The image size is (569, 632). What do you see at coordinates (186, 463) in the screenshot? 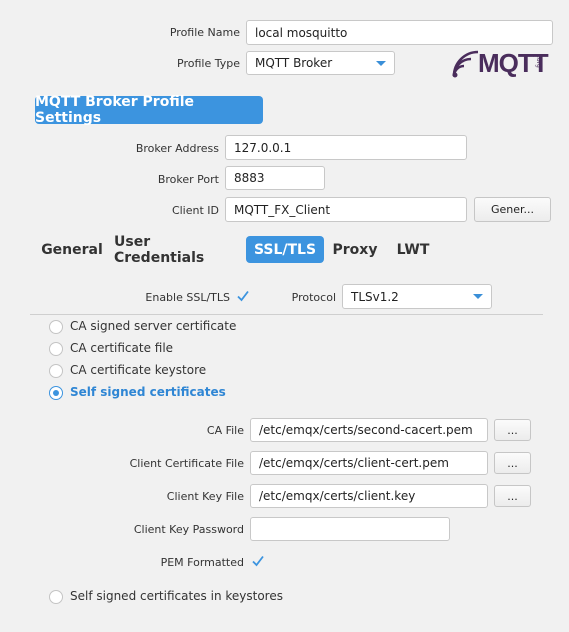
I see `client-cert-label: Client Certificate File` at bounding box center [186, 463].